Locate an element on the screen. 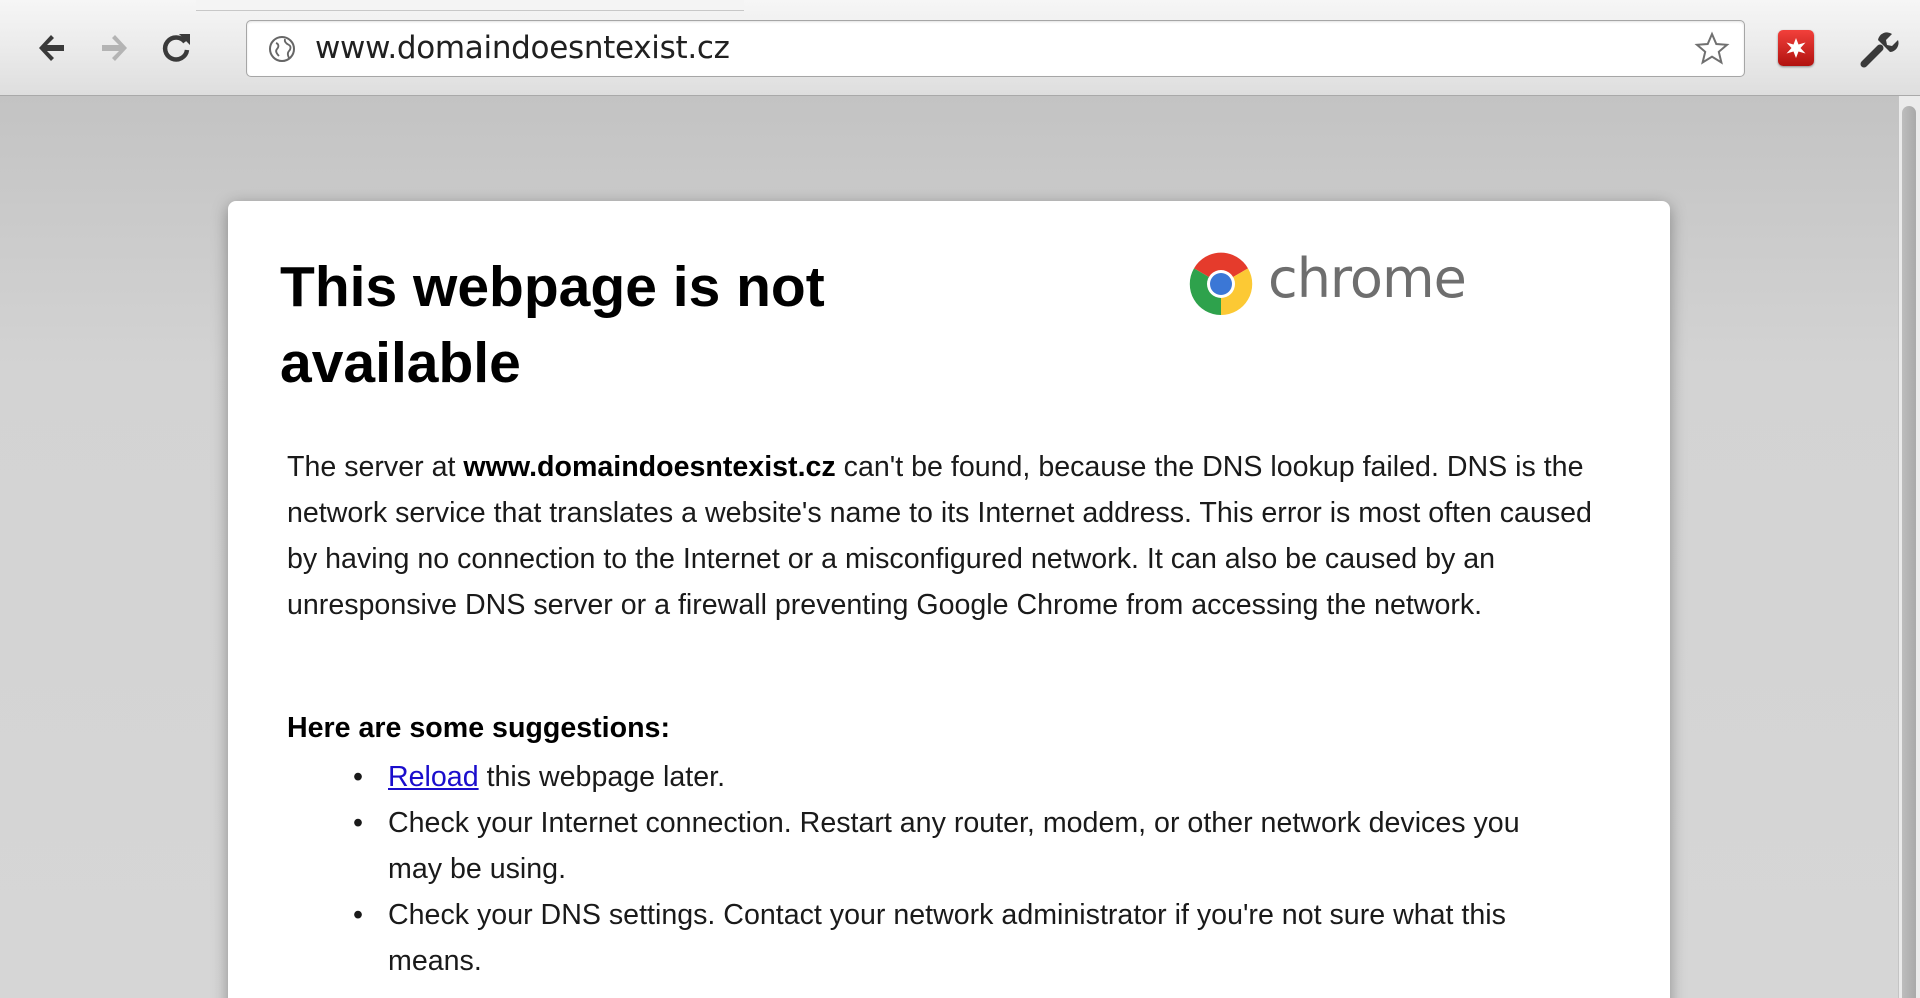 The image size is (1920, 998). chrome-logo: chrome is located at coordinates (1325, 283).